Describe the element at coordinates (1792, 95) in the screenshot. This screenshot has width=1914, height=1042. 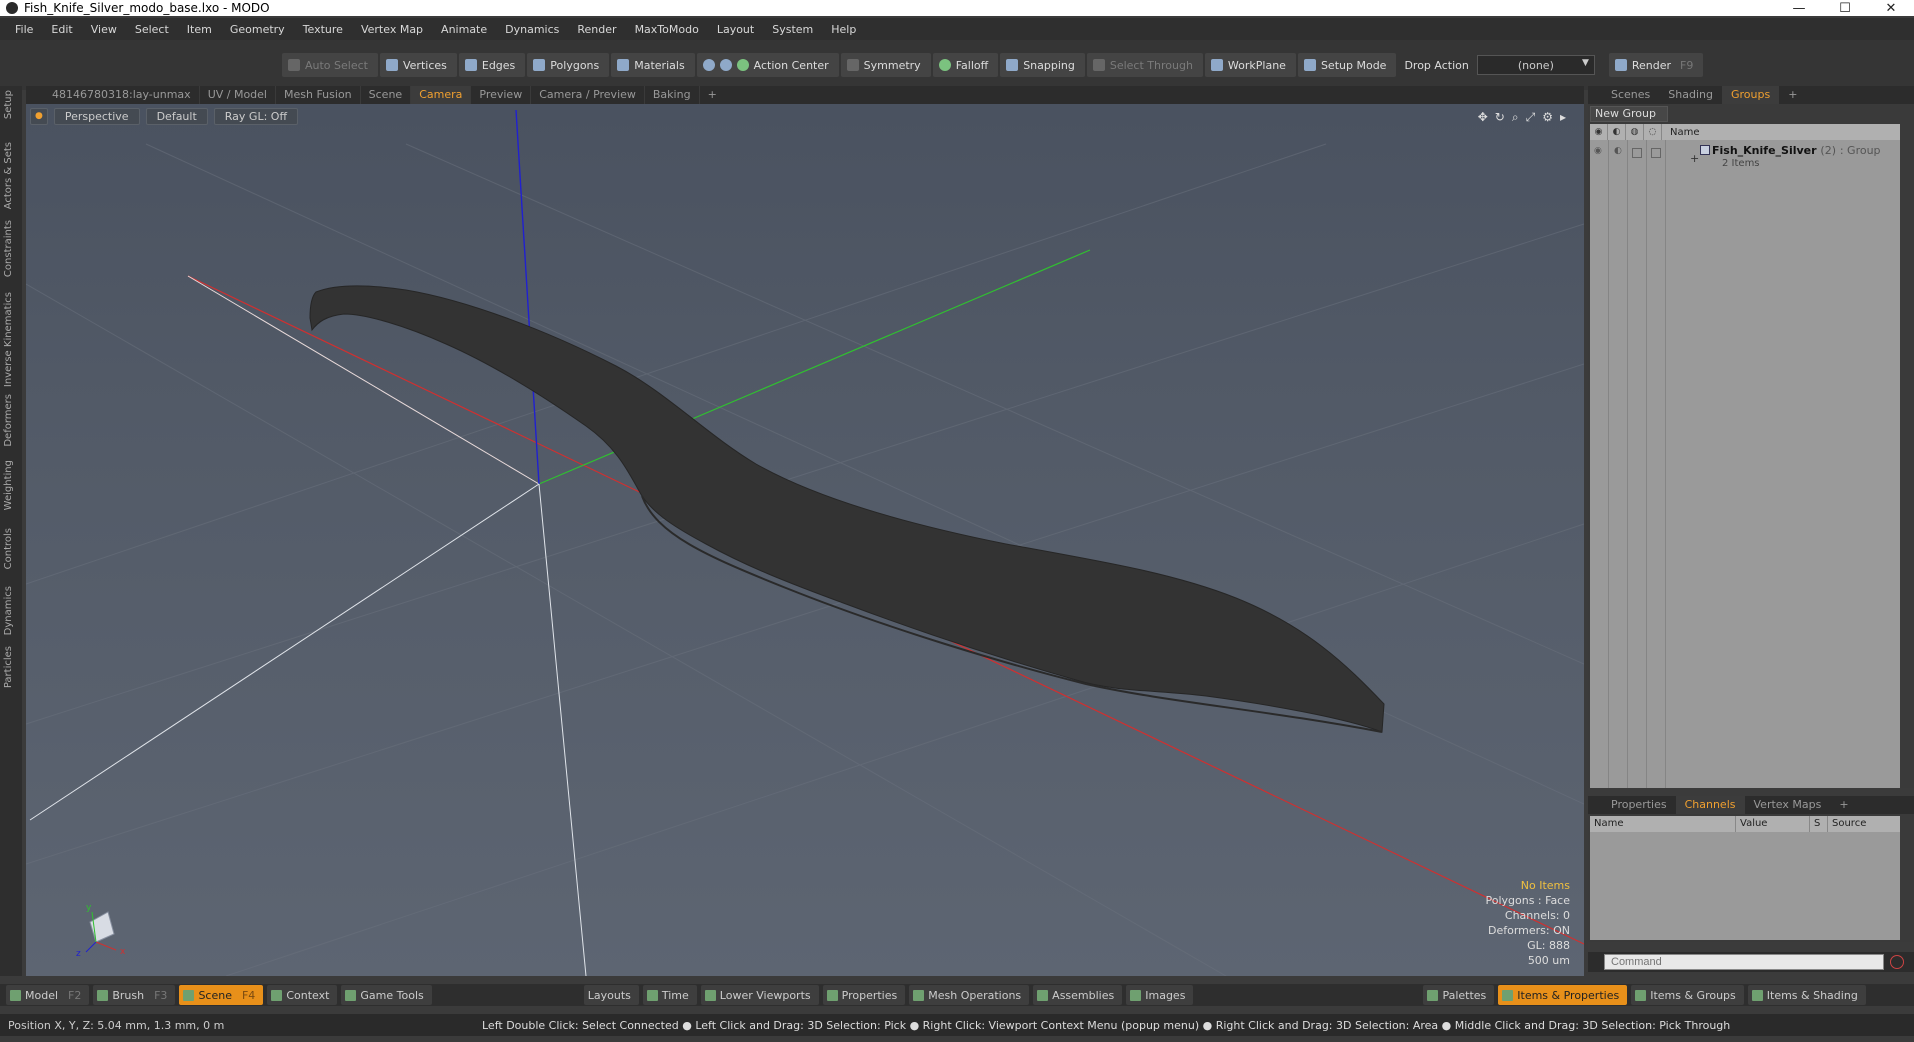
I see `add-right-tab-button: +` at that location.